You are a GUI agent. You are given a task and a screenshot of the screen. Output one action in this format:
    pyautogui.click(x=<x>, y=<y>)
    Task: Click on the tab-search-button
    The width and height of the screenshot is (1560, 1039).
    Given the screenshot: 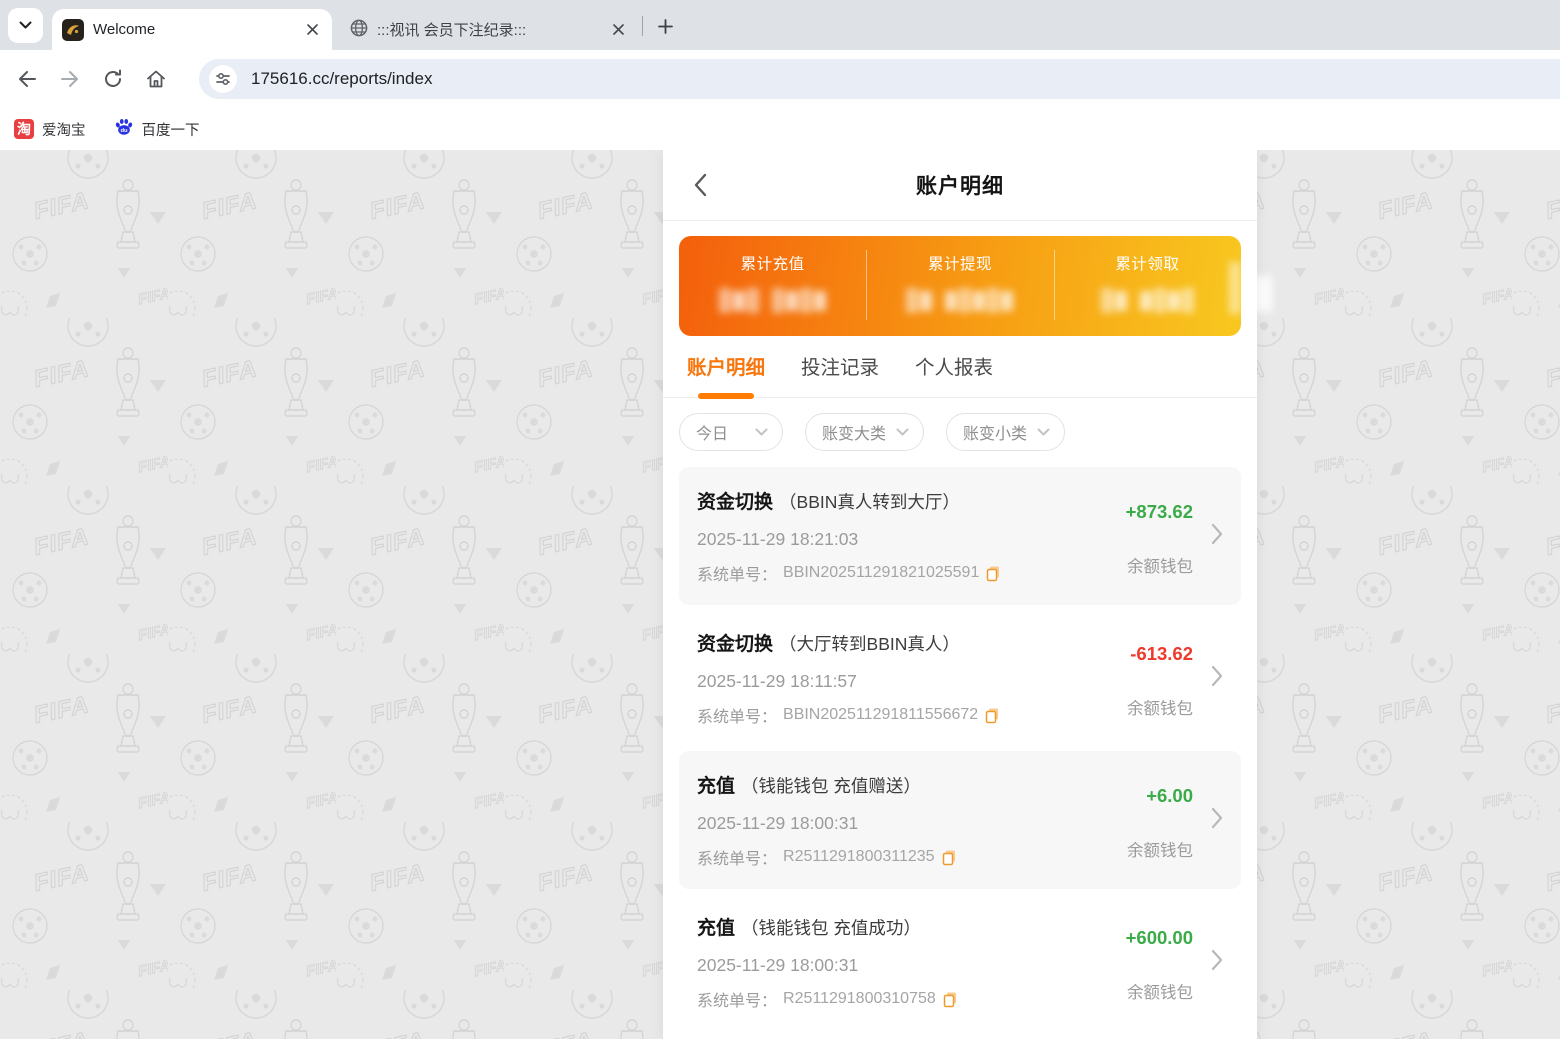 What is the action you would take?
    pyautogui.click(x=25, y=25)
    